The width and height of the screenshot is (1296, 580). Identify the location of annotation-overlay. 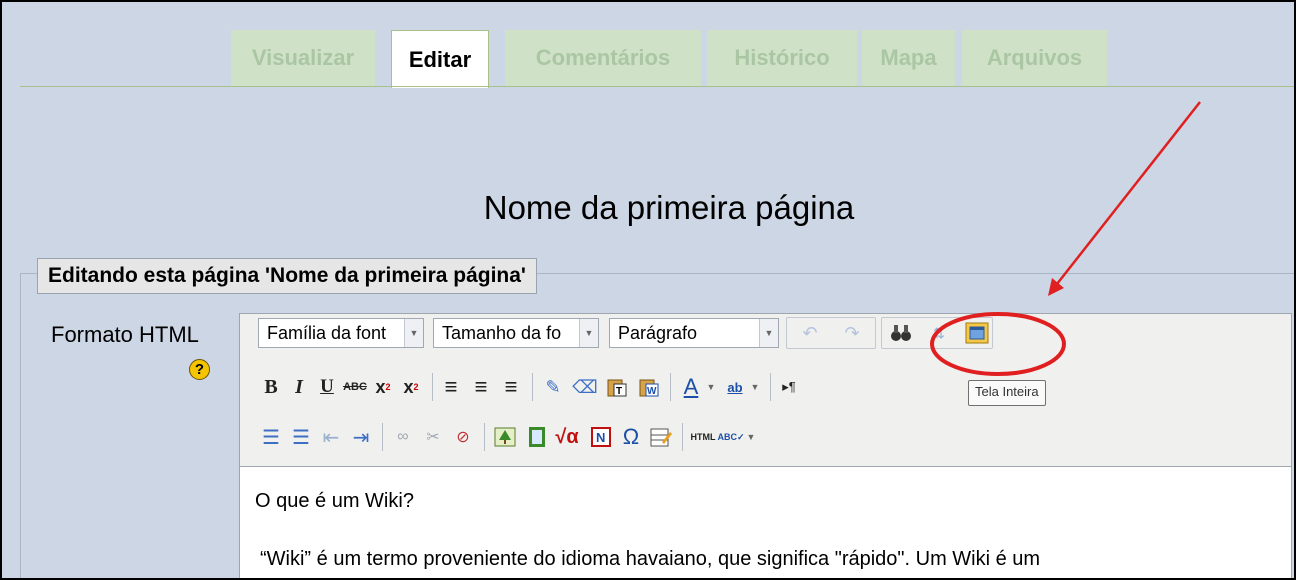
(1065, 238).